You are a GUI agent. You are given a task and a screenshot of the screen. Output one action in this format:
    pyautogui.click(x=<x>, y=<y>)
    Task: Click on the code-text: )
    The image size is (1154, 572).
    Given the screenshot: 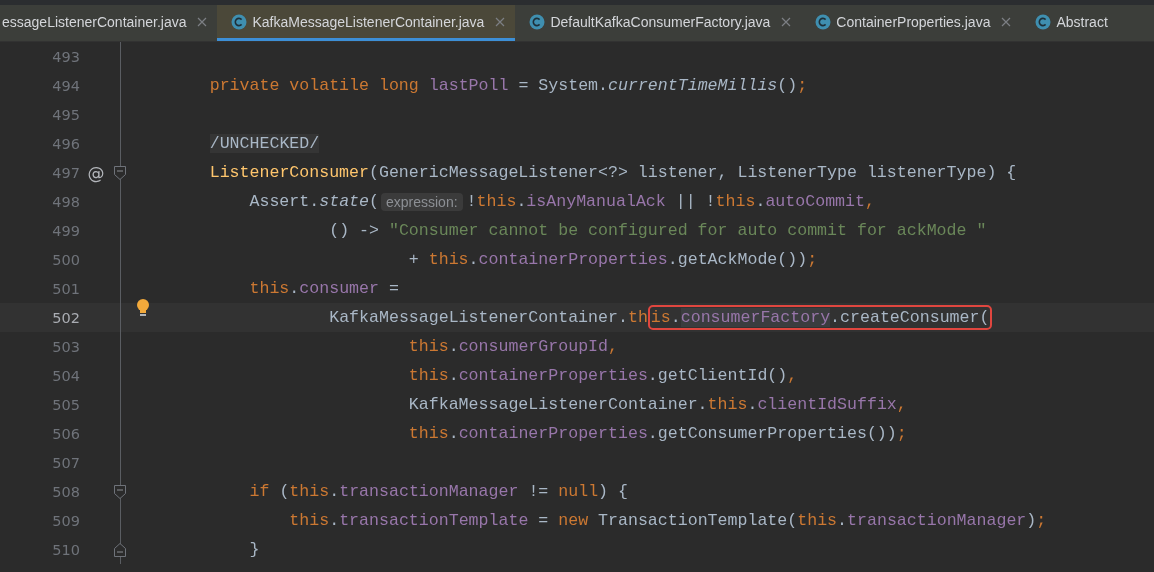 What is the action you would take?
    pyautogui.click(x=1031, y=520)
    